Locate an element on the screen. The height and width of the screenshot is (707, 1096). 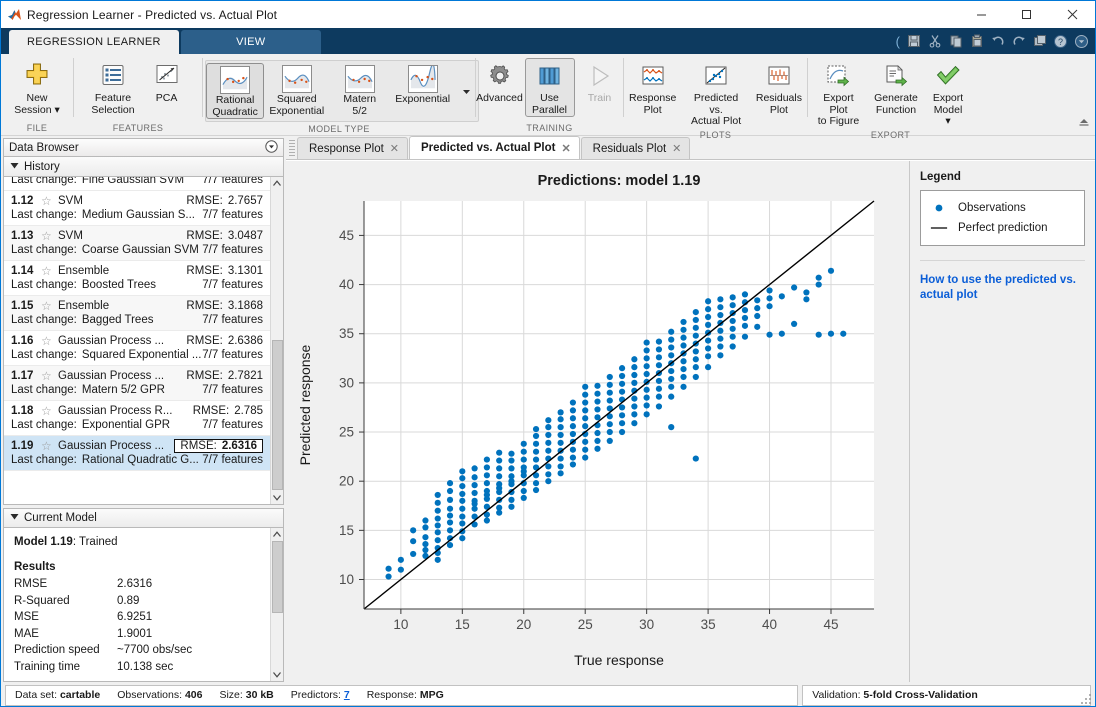
new-session-button: New Session ▾ is located at coordinates (37, 87).